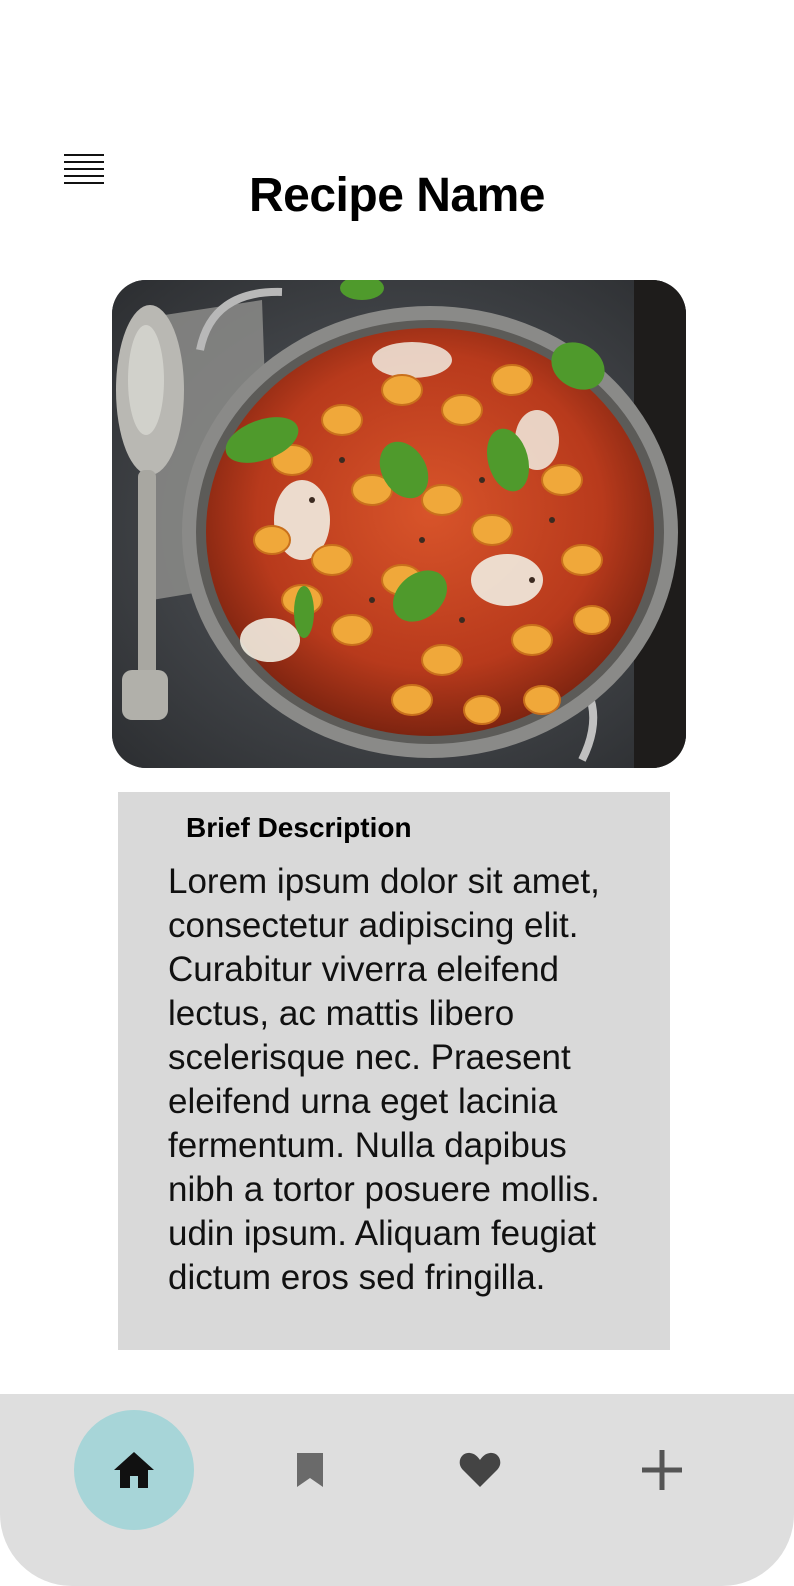 This screenshot has height=1586, width=794. What do you see at coordinates (397, 195) in the screenshot?
I see `page-title: Recipe Name` at bounding box center [397, 195].